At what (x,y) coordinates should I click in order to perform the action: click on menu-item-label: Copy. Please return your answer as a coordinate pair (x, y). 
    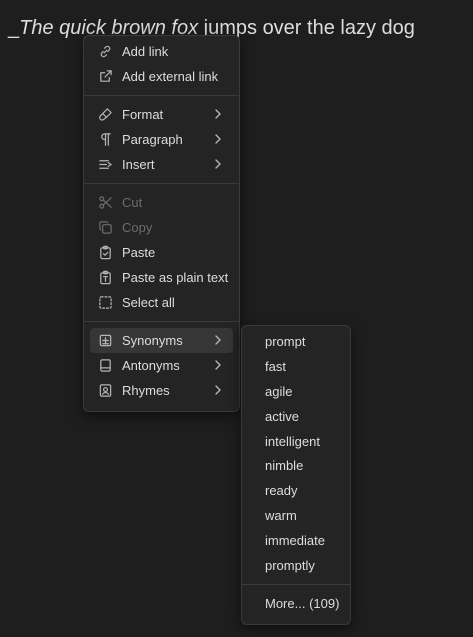
    Looking at the image, I should click on (137, 227).